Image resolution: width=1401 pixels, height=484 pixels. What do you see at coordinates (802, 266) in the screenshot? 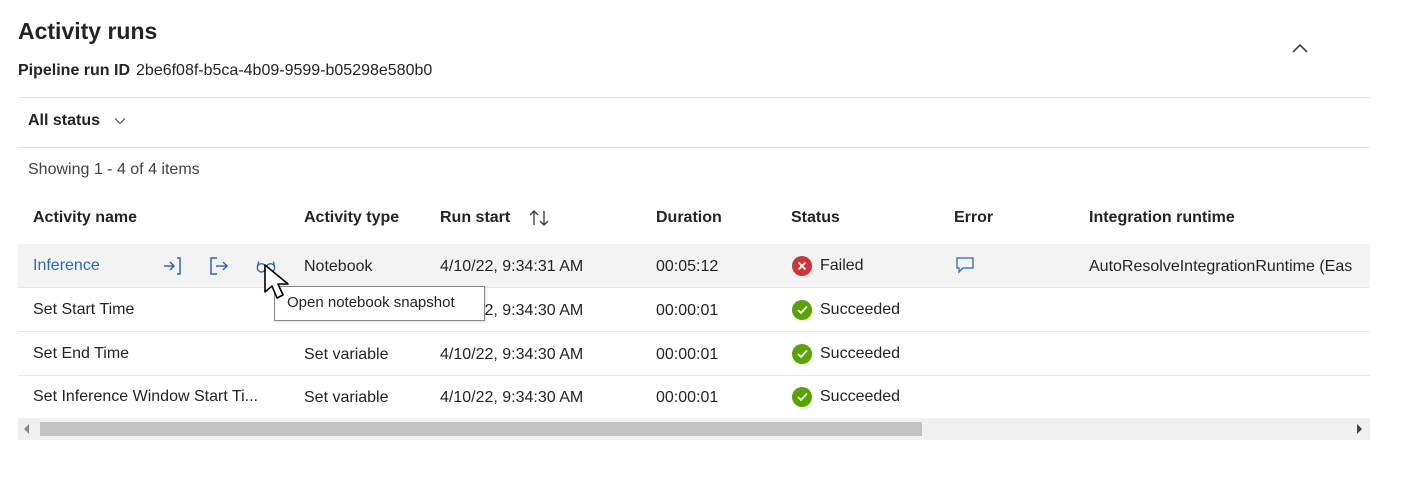
I see `failed-icon` at bounding box center [802, 266].